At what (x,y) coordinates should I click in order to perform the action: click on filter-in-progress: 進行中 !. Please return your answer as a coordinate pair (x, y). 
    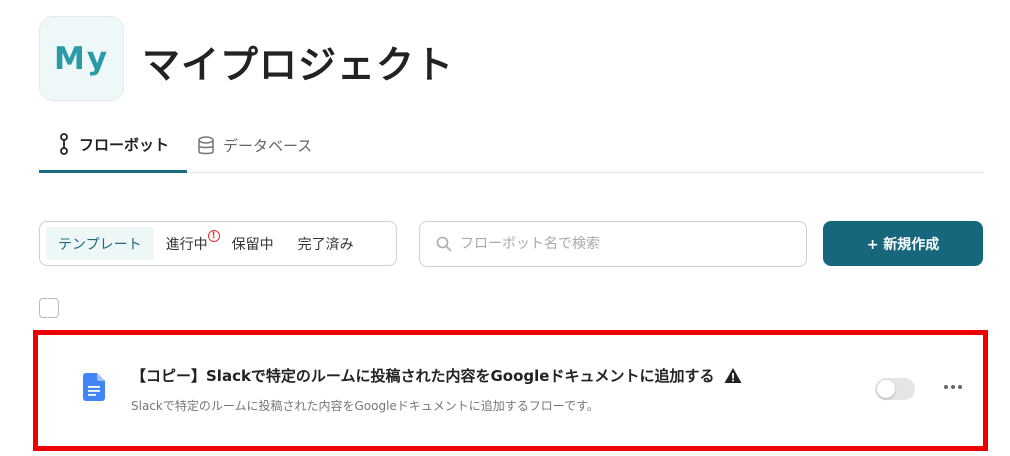
    Looking at the image, I should click on (187, 243).